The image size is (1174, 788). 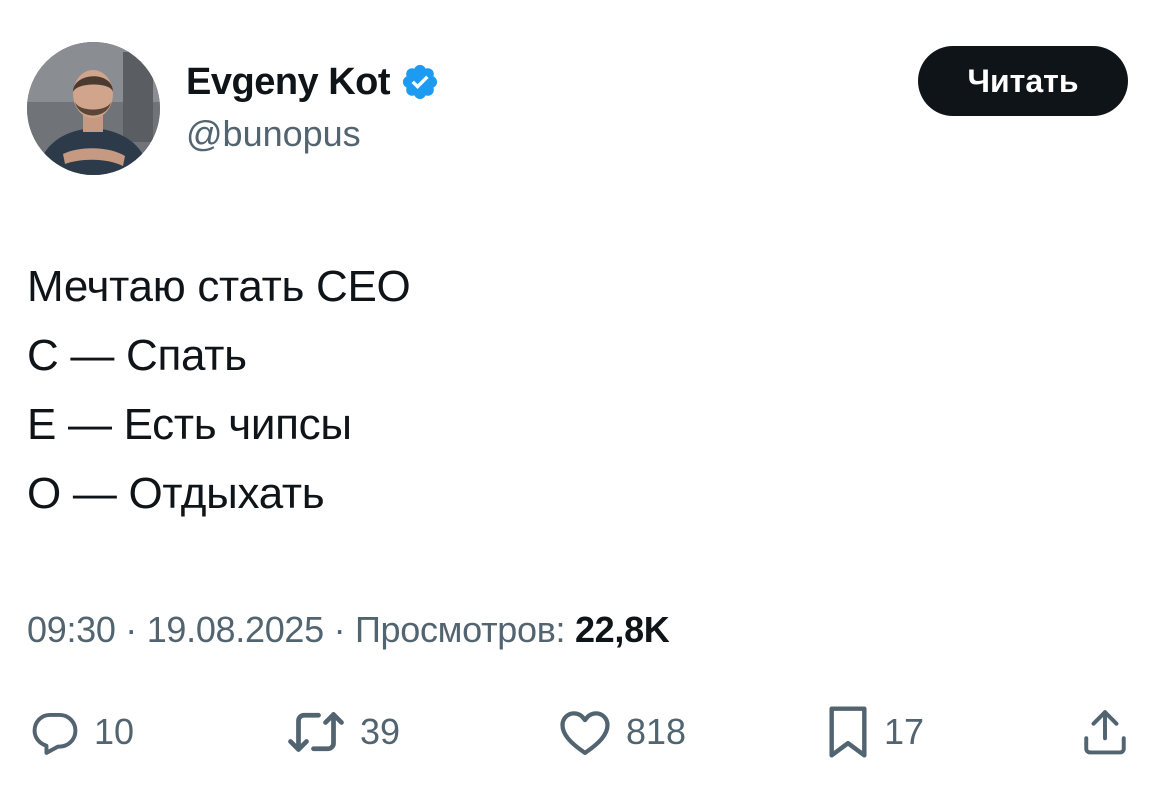 What do you see at coordinates (235, 629) in the screenshot?
I see `tweet-date: 19.08.2025` at bounding box center [235, 629].